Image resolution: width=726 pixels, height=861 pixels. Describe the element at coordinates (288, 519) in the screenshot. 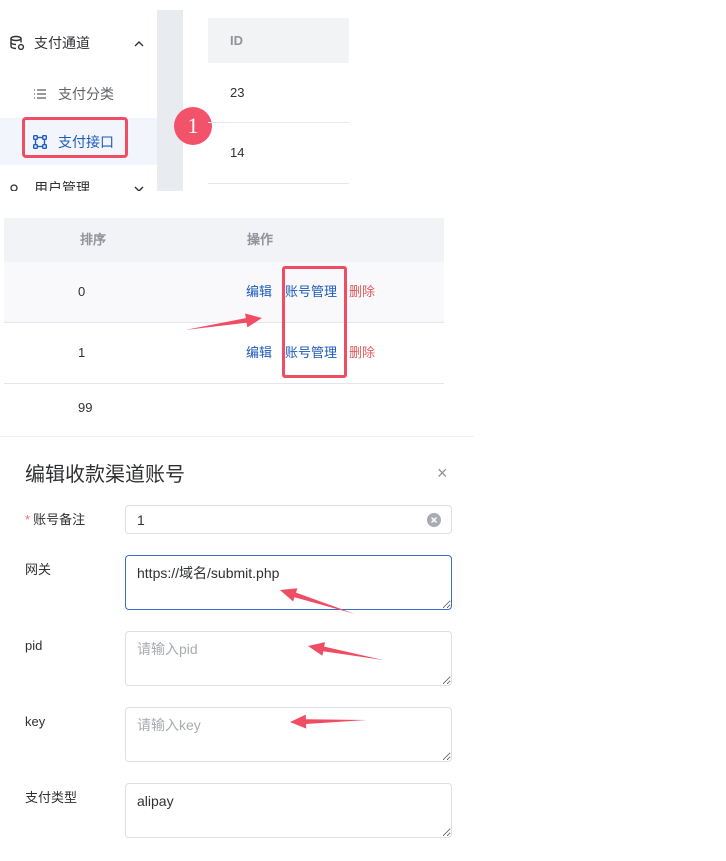

I see `account-remark-input` at that location.